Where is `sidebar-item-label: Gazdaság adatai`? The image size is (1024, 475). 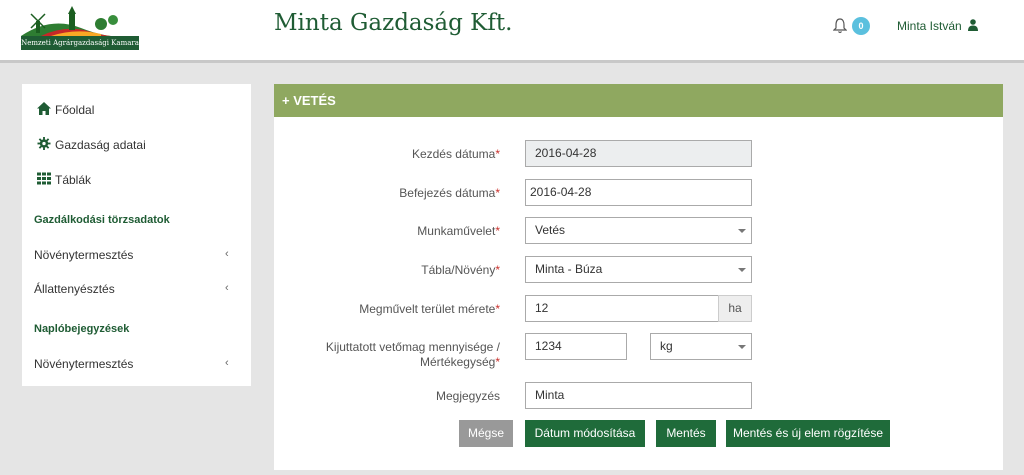 sidebar-item-label: Gazdaság adatai is located at coordinates (100, 145).